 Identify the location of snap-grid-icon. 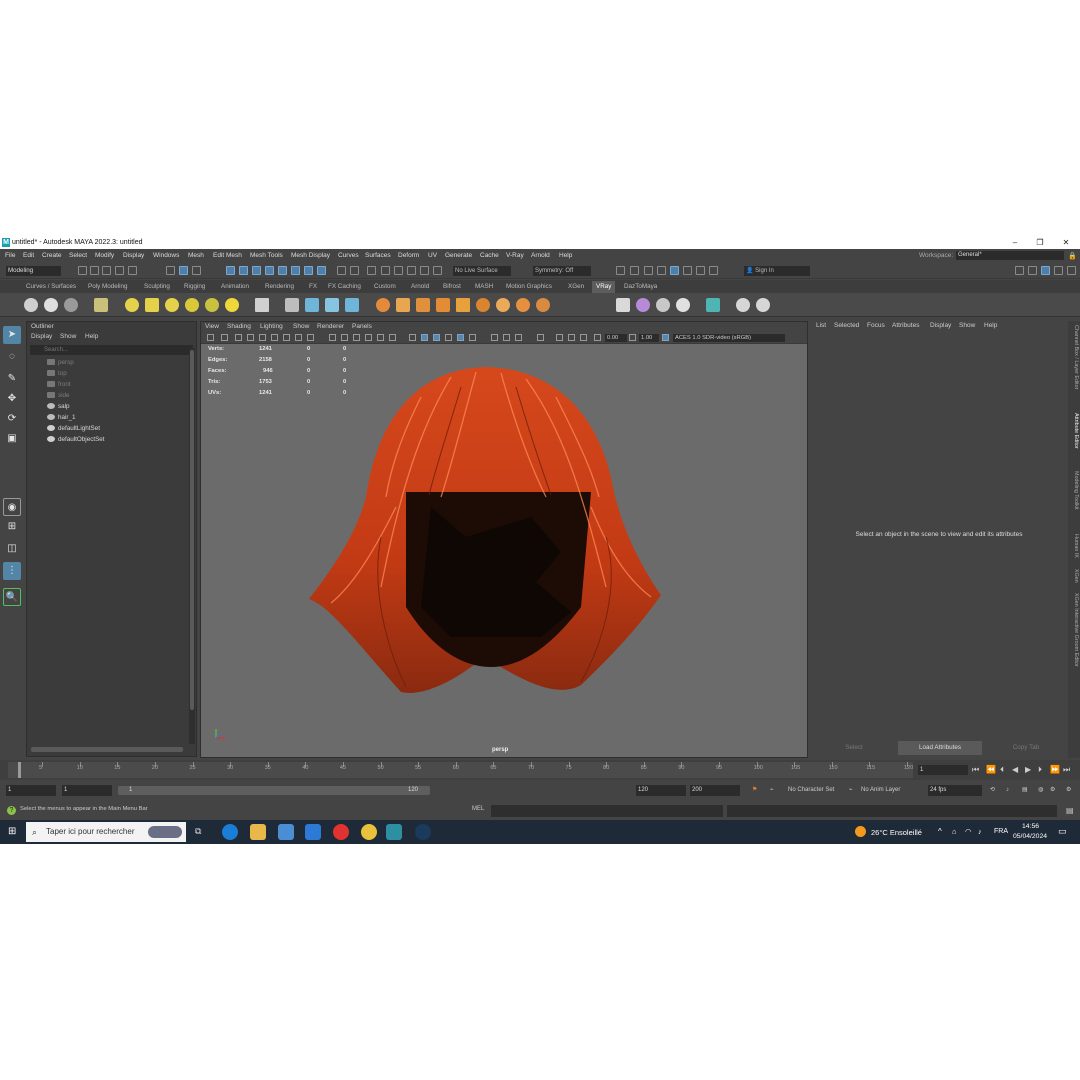
(341, 270).